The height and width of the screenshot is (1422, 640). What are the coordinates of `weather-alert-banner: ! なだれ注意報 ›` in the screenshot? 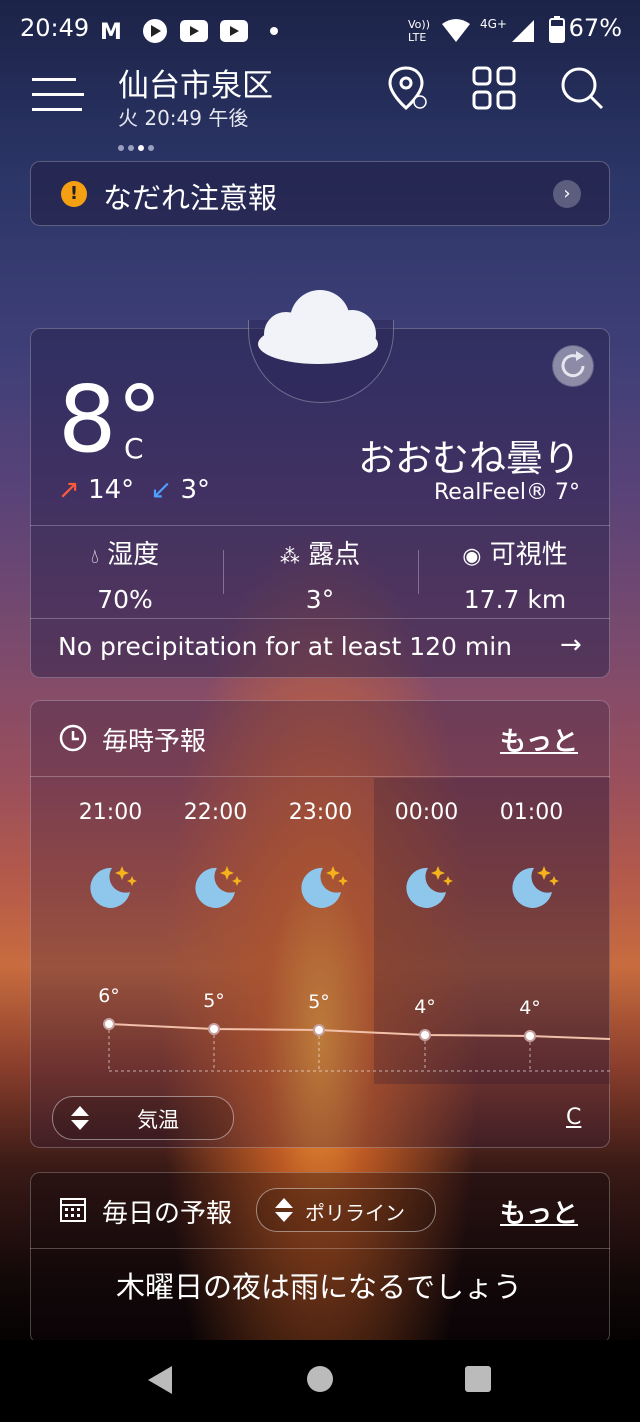 It's located at (320, 193).